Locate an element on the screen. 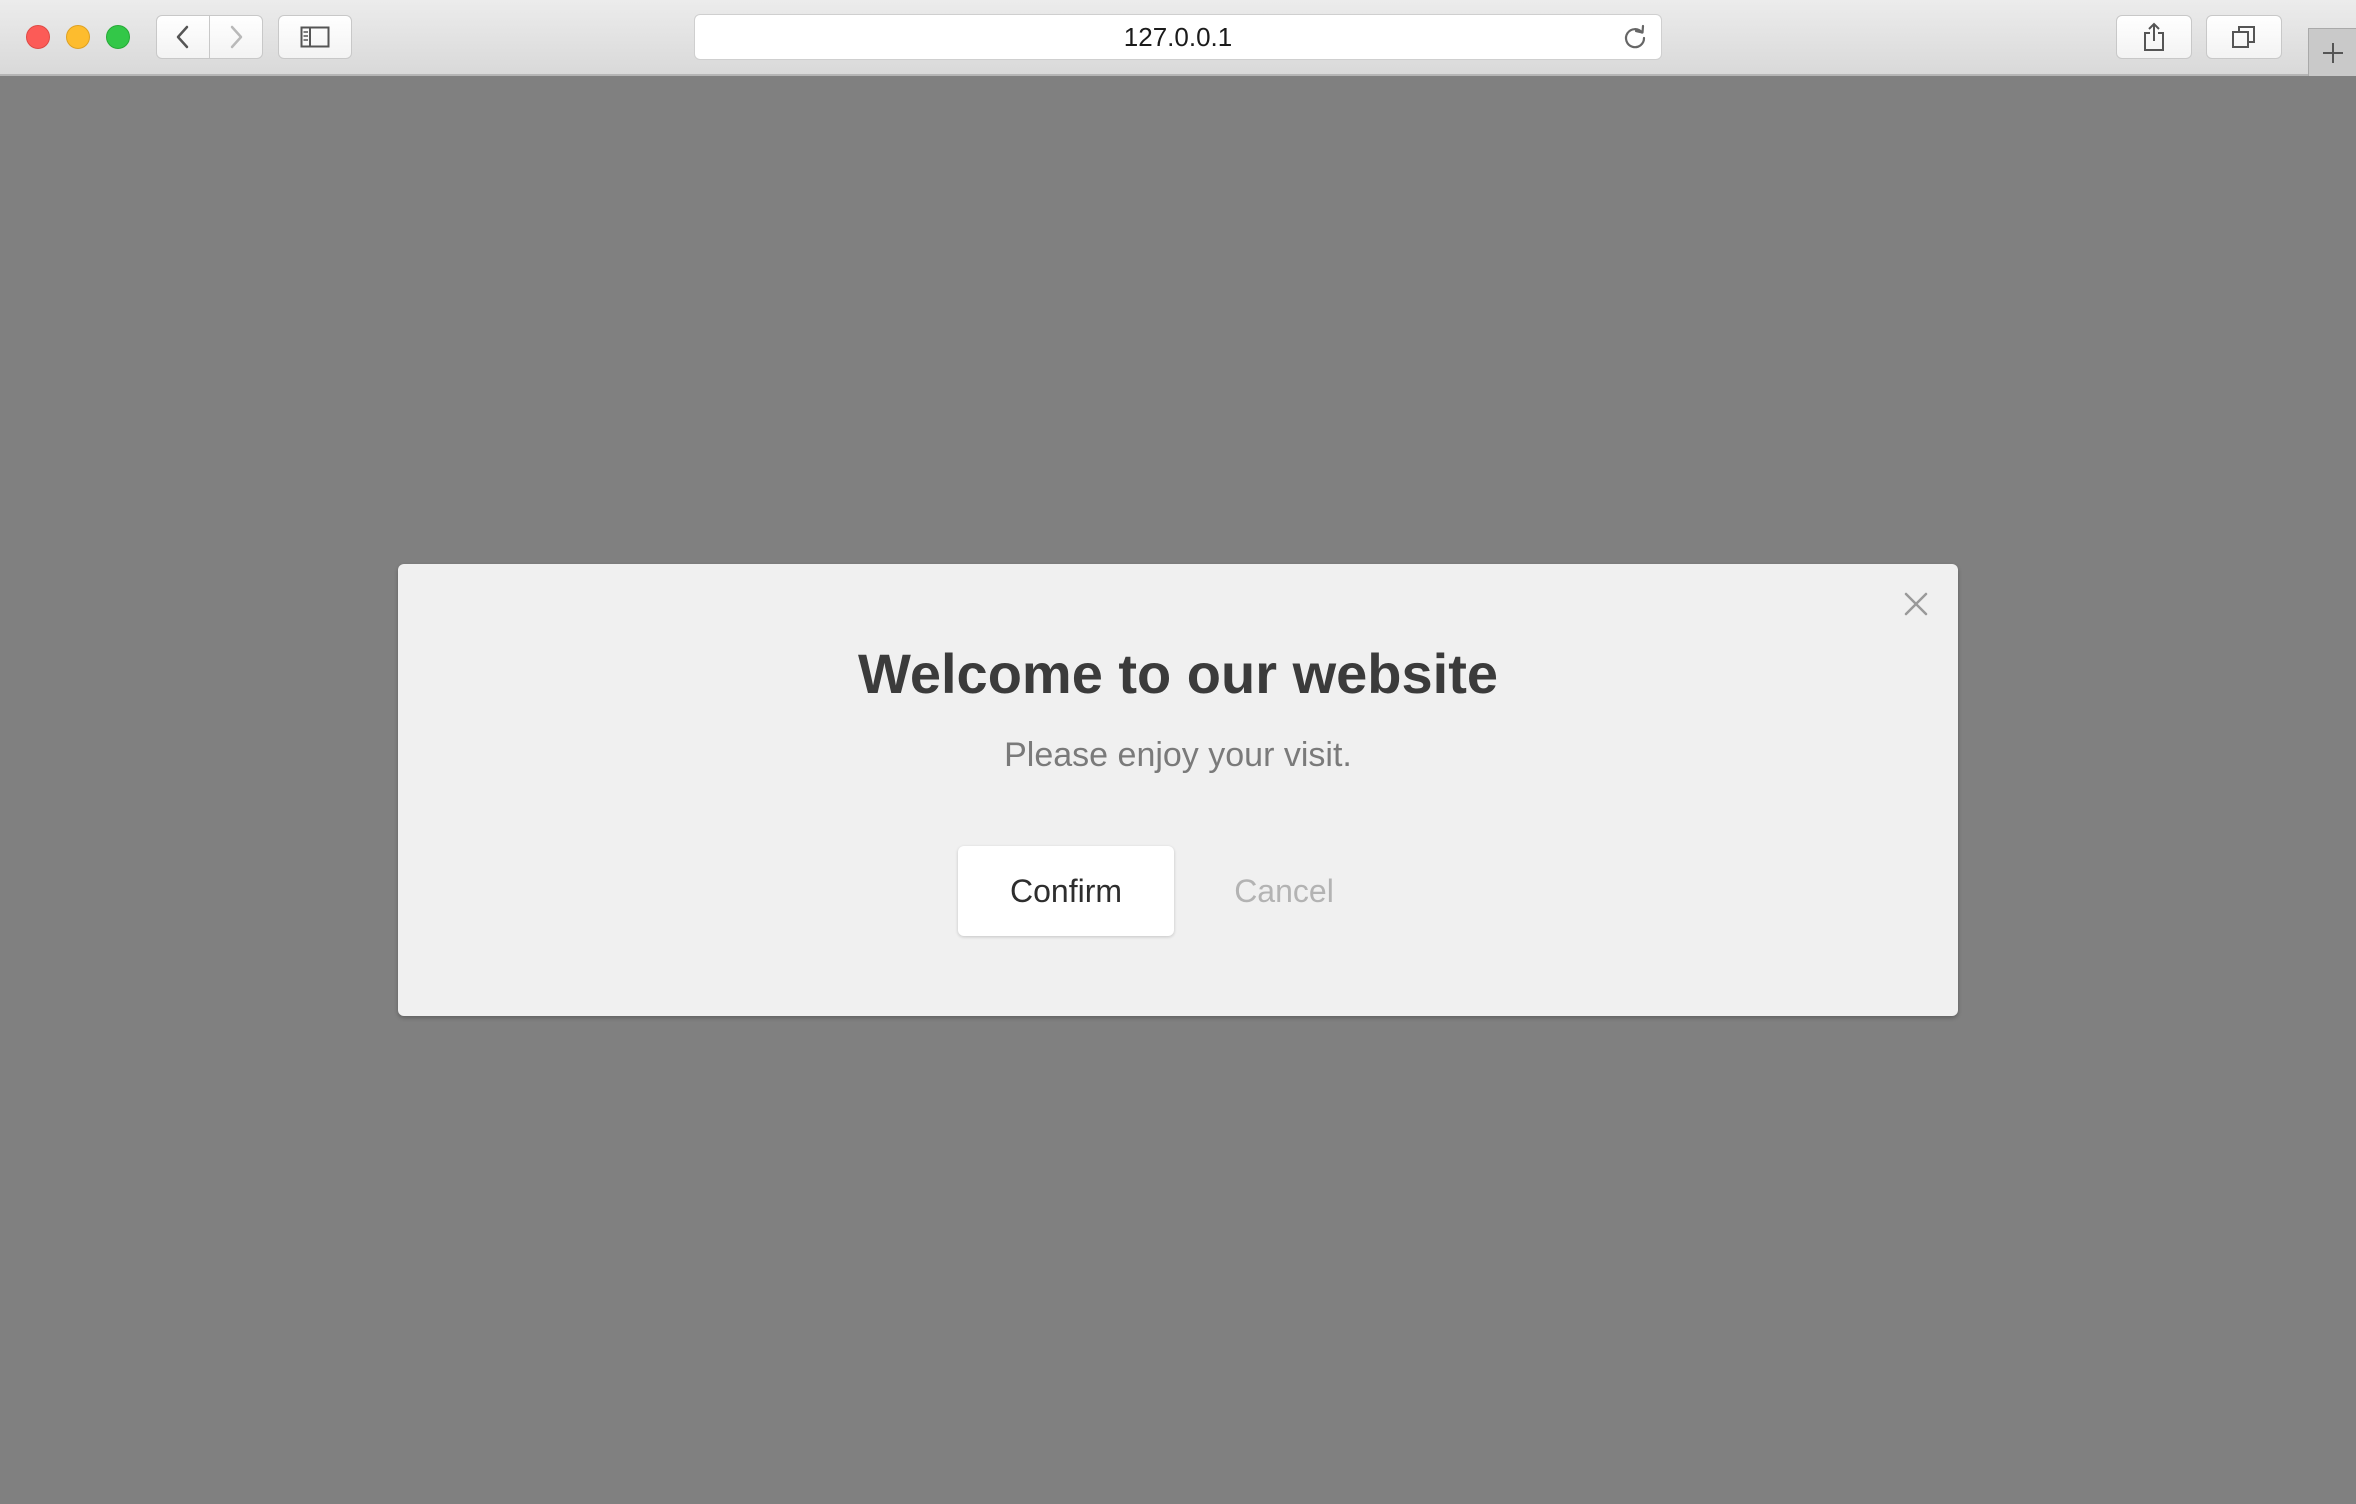 The height and width of the screenshot is (1504, 2356). forward-button is located at coordinates (235, 37).